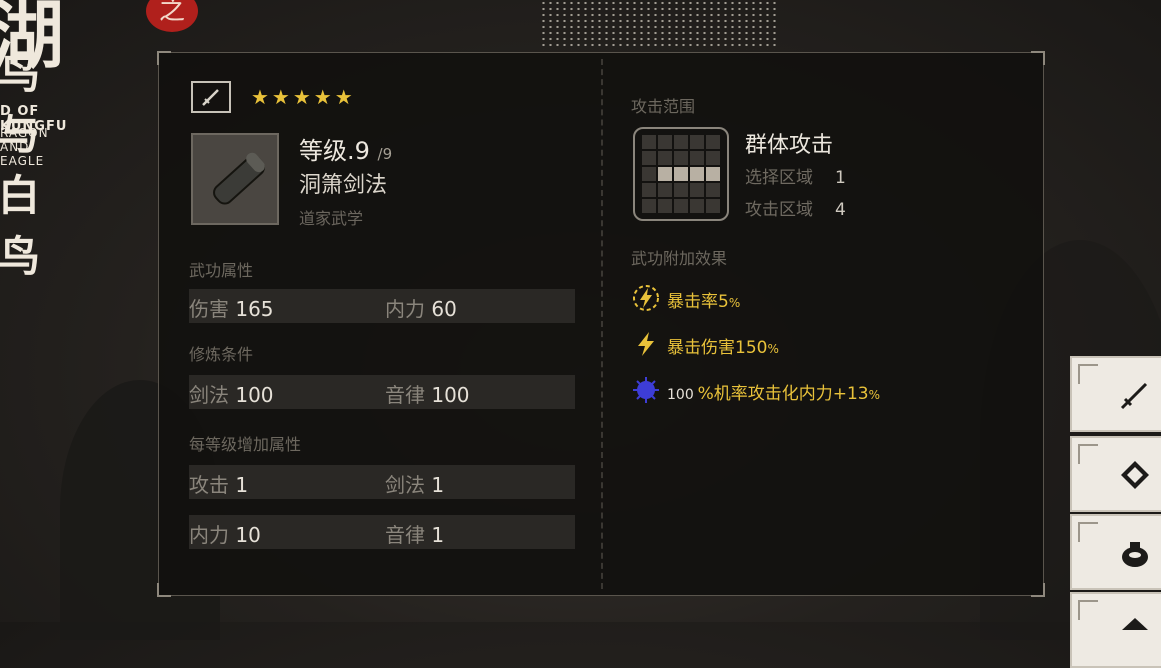  I want to click on range-name: 群体攻击, so click(789, 145).